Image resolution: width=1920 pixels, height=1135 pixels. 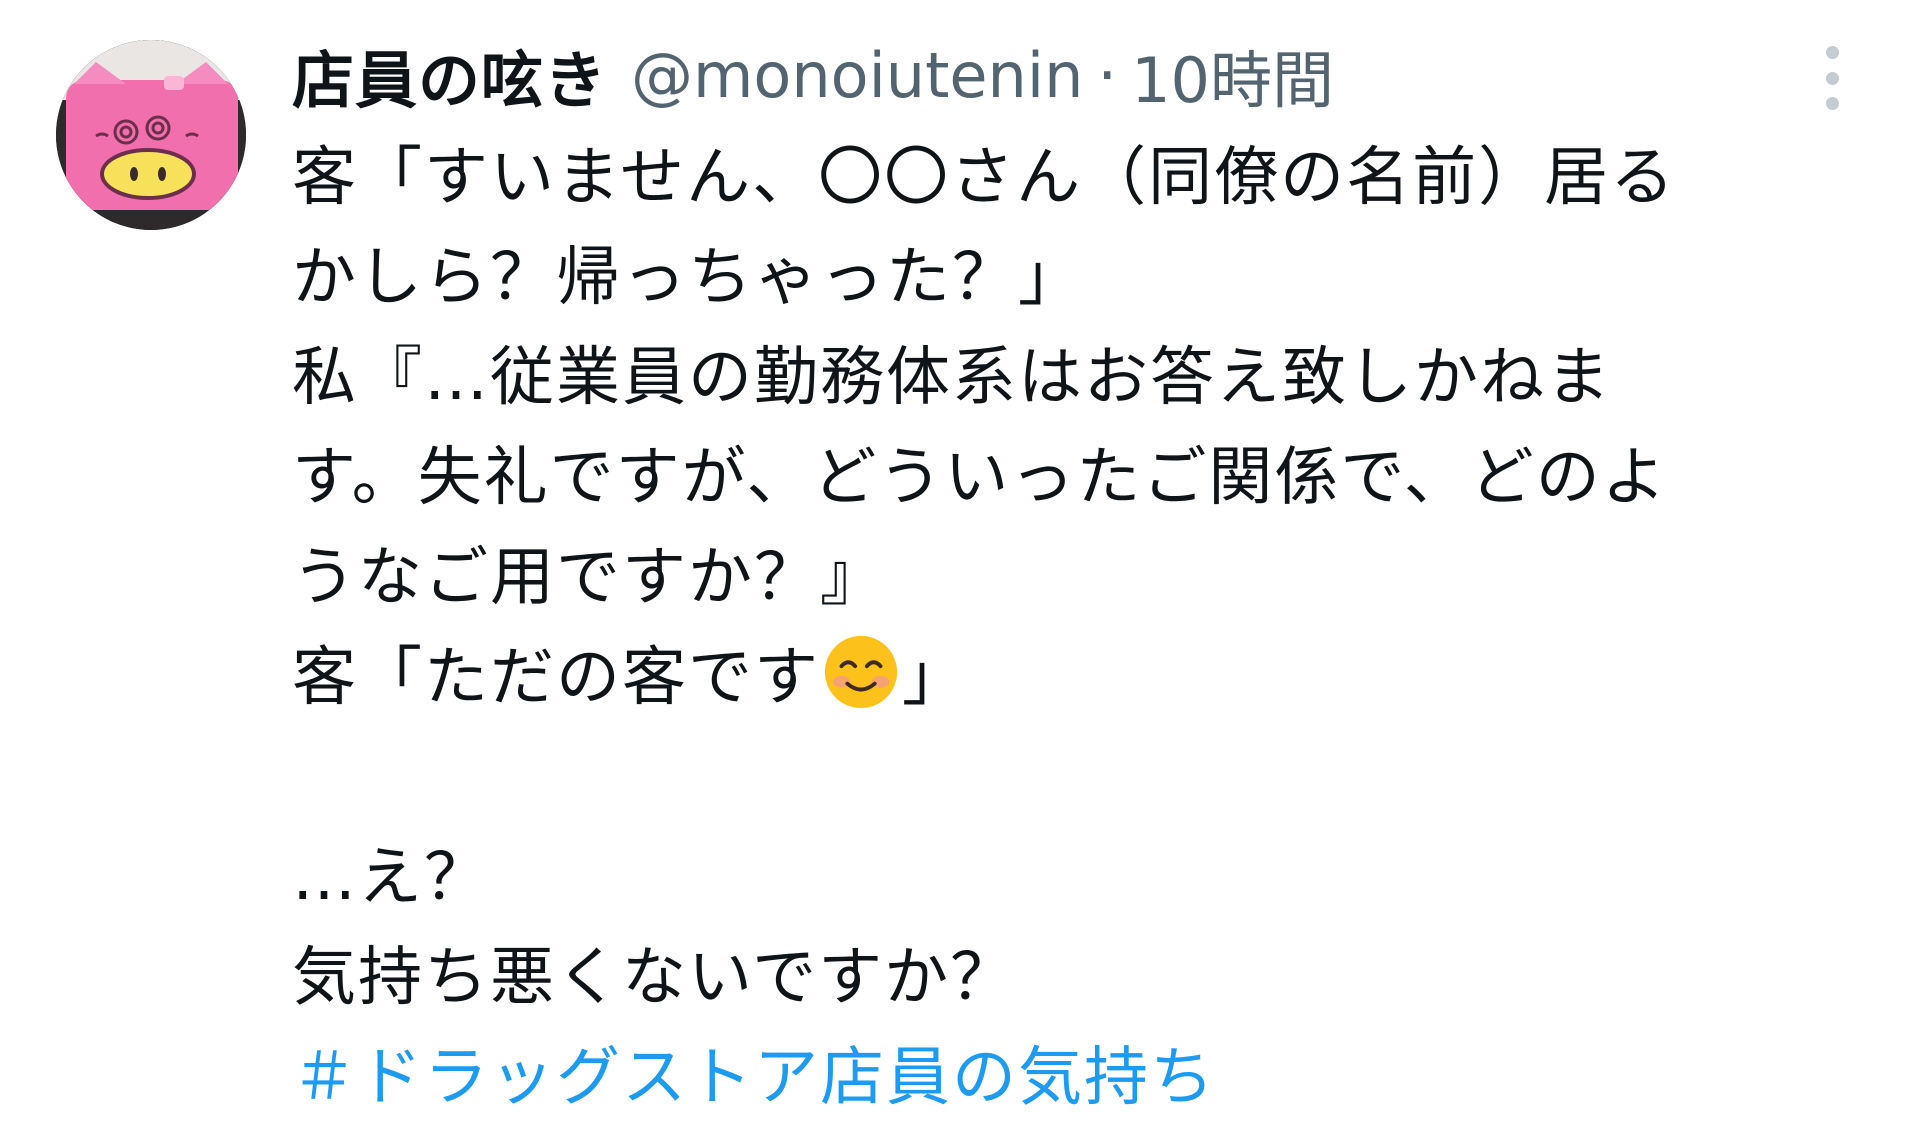 What do you see at coordinates (1092, 678) in the screenshot?
I see `tweet-text-line-with-emoji: 客「ただの客です 」` at bounding box center [1092, 678].